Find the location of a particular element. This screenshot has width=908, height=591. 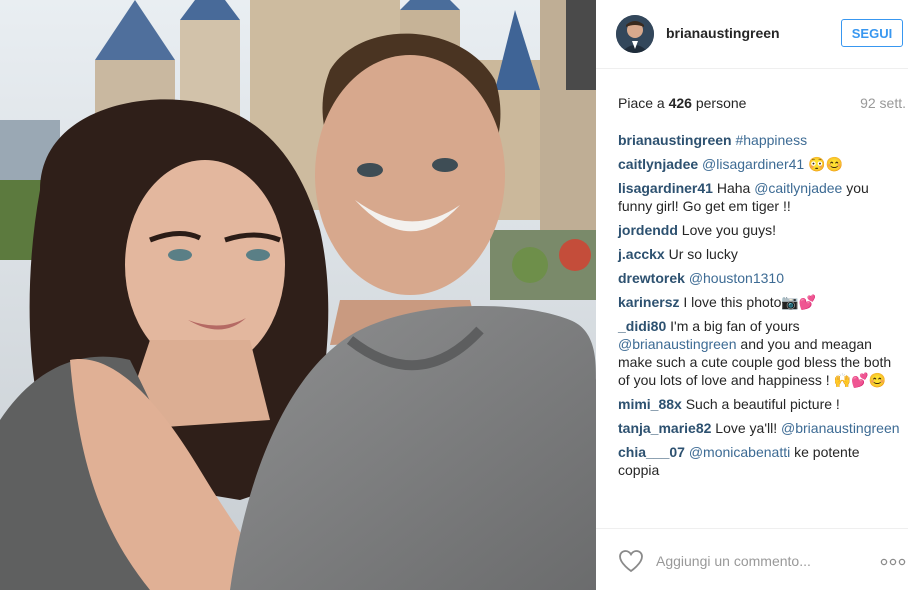

avatar is located at coordinates (635, 34).